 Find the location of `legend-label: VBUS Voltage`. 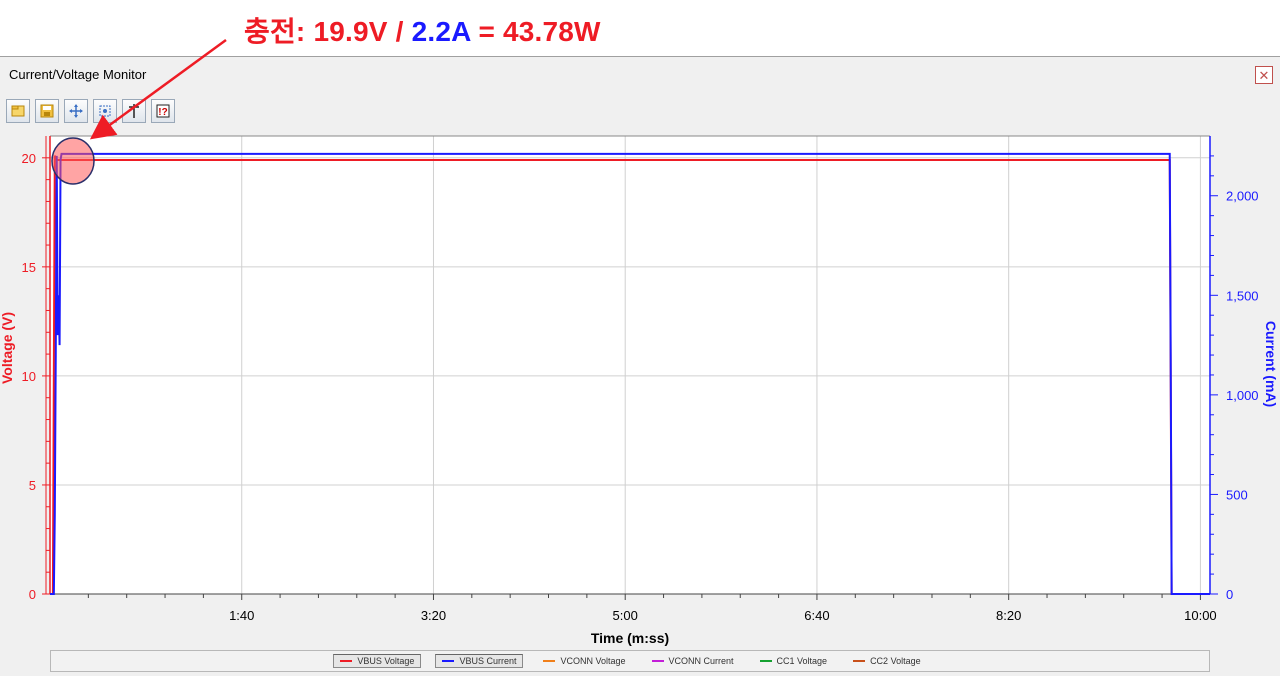

legend-label: VBUS Voltage is located at coordinates (386, 661).